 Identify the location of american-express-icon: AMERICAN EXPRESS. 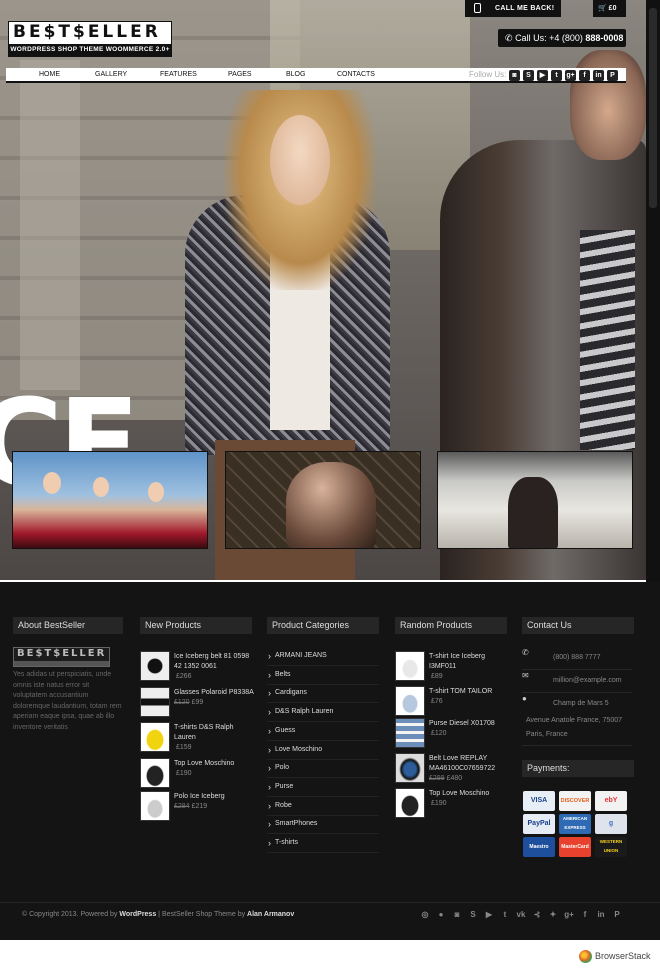
(575, 824).